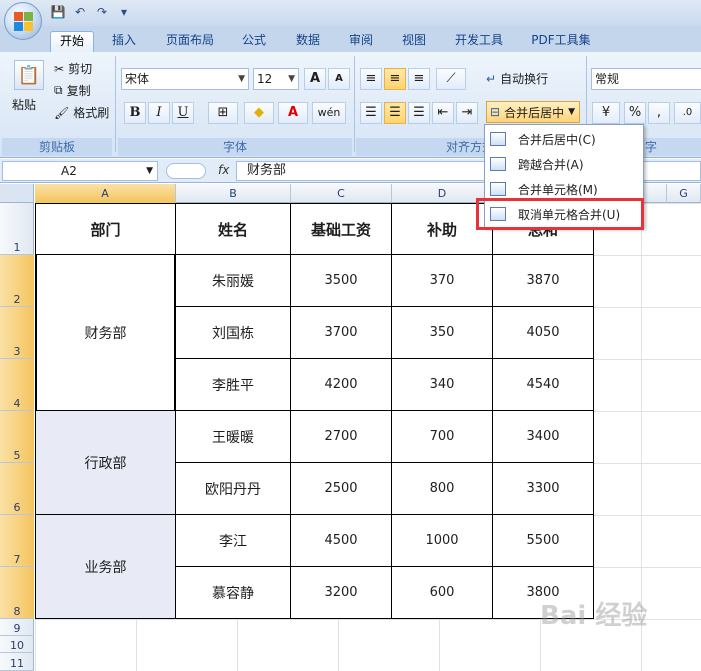 Image resolution: width=701 pixels, height=671 pixels. Describe the element at coordinates (72, 90) in the screenshot. I see `copy-button: ⧉ 复制` at that location.